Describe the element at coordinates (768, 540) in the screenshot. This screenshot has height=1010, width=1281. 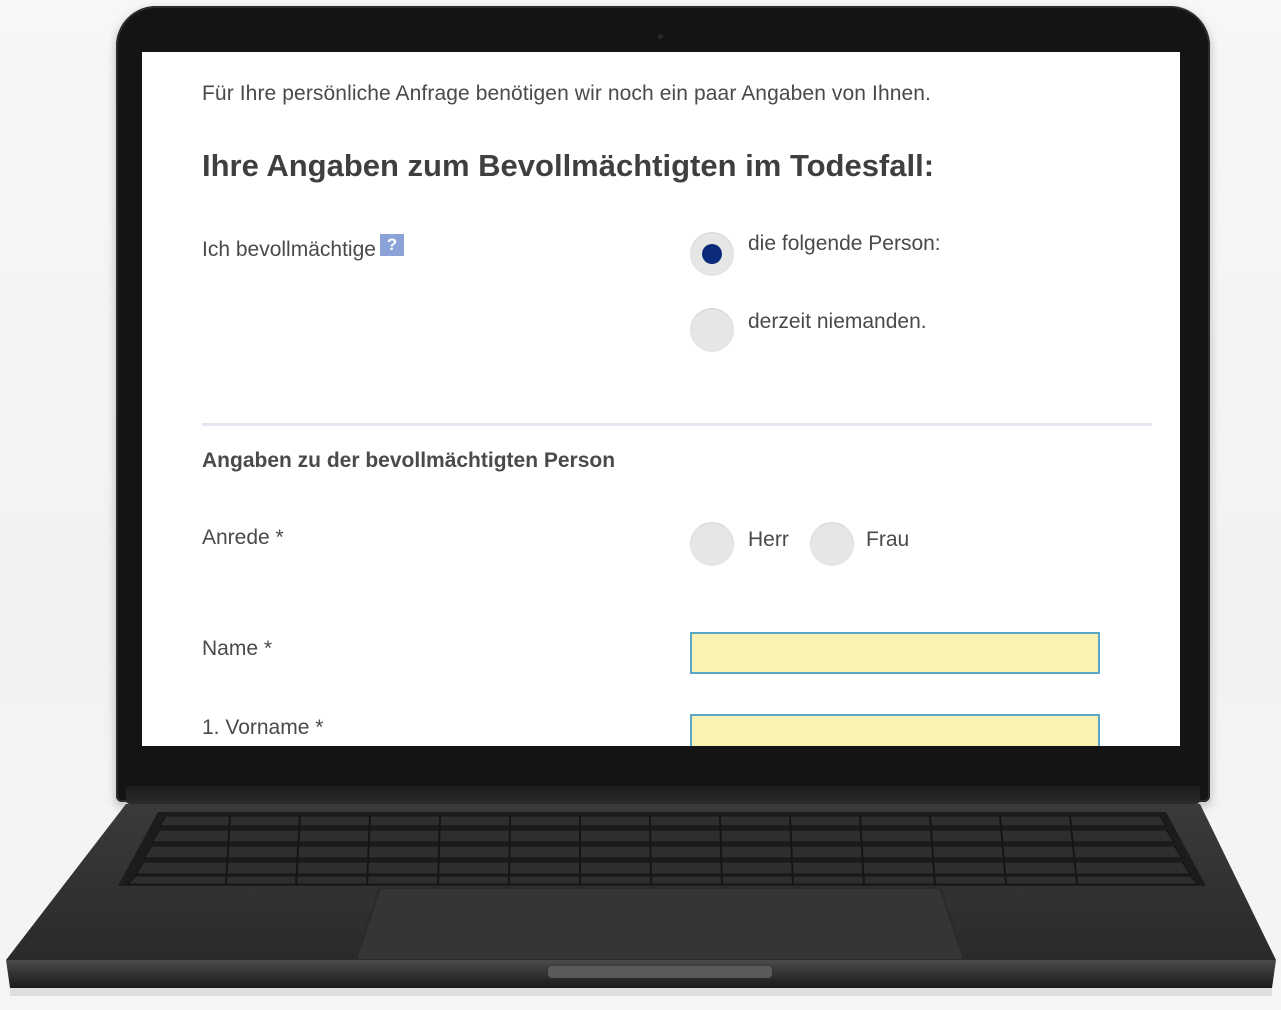
I see `radio-herr-label: Herr` at that location.